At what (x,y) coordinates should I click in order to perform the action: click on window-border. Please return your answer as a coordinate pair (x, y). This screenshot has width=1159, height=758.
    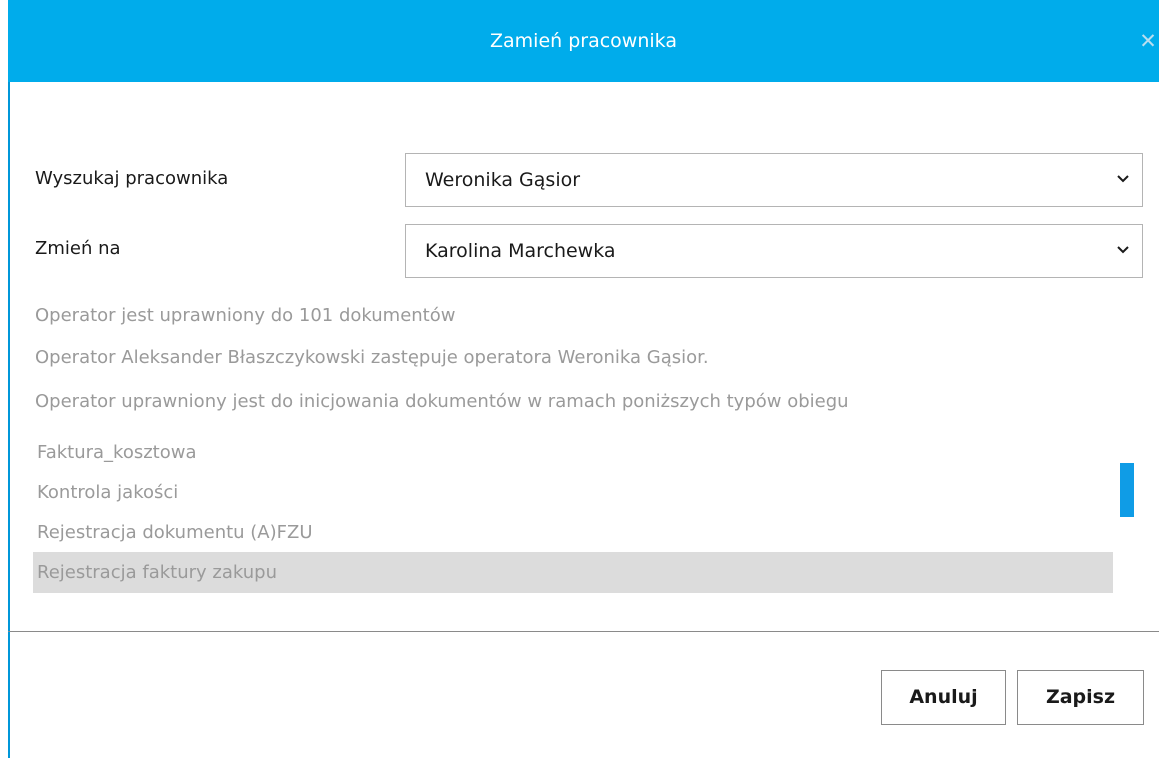
    Looking at the image, I should click on (9, 420).